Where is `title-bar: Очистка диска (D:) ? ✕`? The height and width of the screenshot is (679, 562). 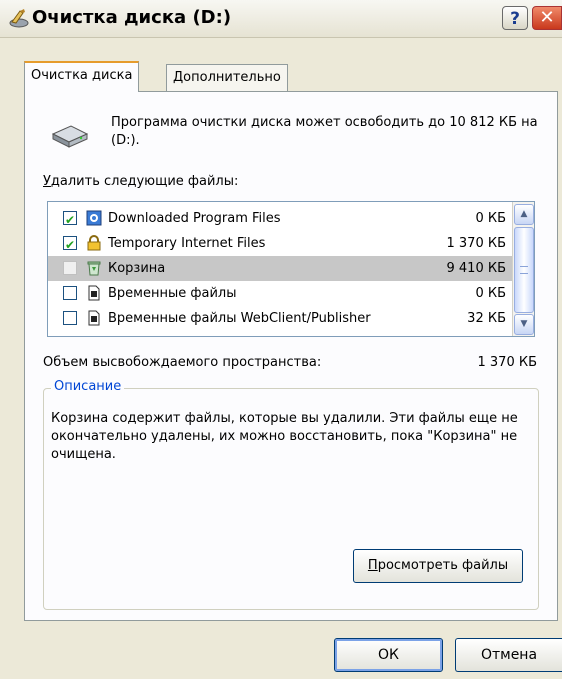 title-bar: Очистка диска (D:) ? ✕ is located at coordinates (281, 19).